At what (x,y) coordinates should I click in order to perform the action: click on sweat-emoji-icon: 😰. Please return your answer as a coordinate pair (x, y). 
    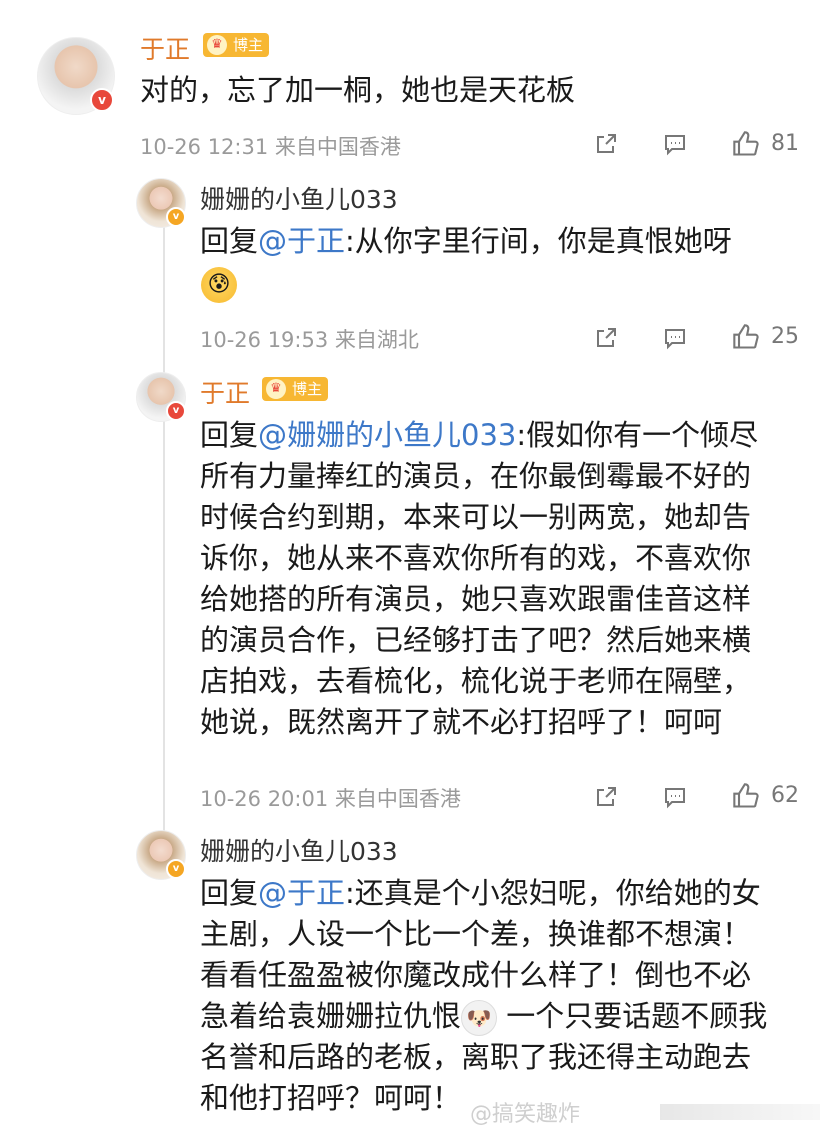
    Looking at the image, I should click on (219, 285).